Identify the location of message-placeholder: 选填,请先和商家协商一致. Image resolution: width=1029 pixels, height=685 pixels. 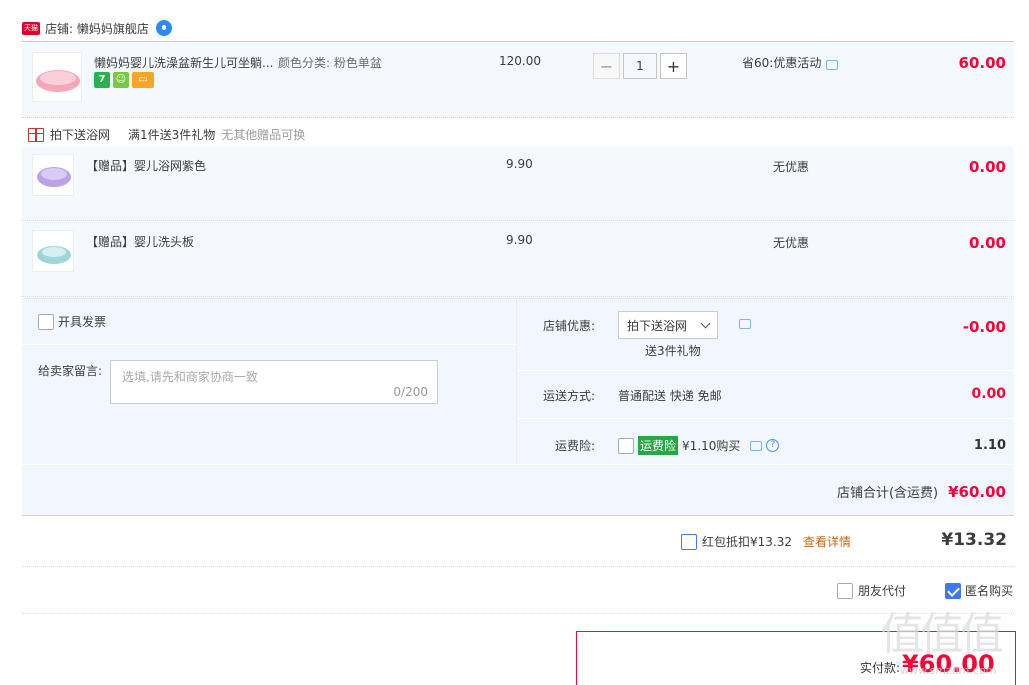
(190, 377).